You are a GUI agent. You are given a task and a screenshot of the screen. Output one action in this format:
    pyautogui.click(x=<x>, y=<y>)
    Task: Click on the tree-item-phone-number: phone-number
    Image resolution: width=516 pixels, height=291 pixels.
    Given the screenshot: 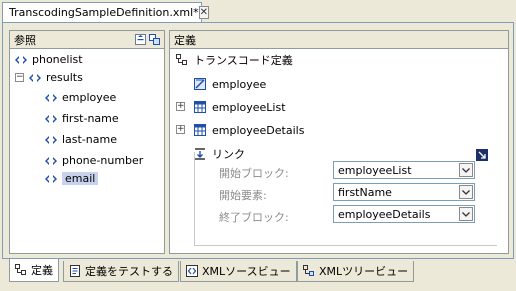 What is the action you would take?
    pyautogui.click(x=93, y=160)
    